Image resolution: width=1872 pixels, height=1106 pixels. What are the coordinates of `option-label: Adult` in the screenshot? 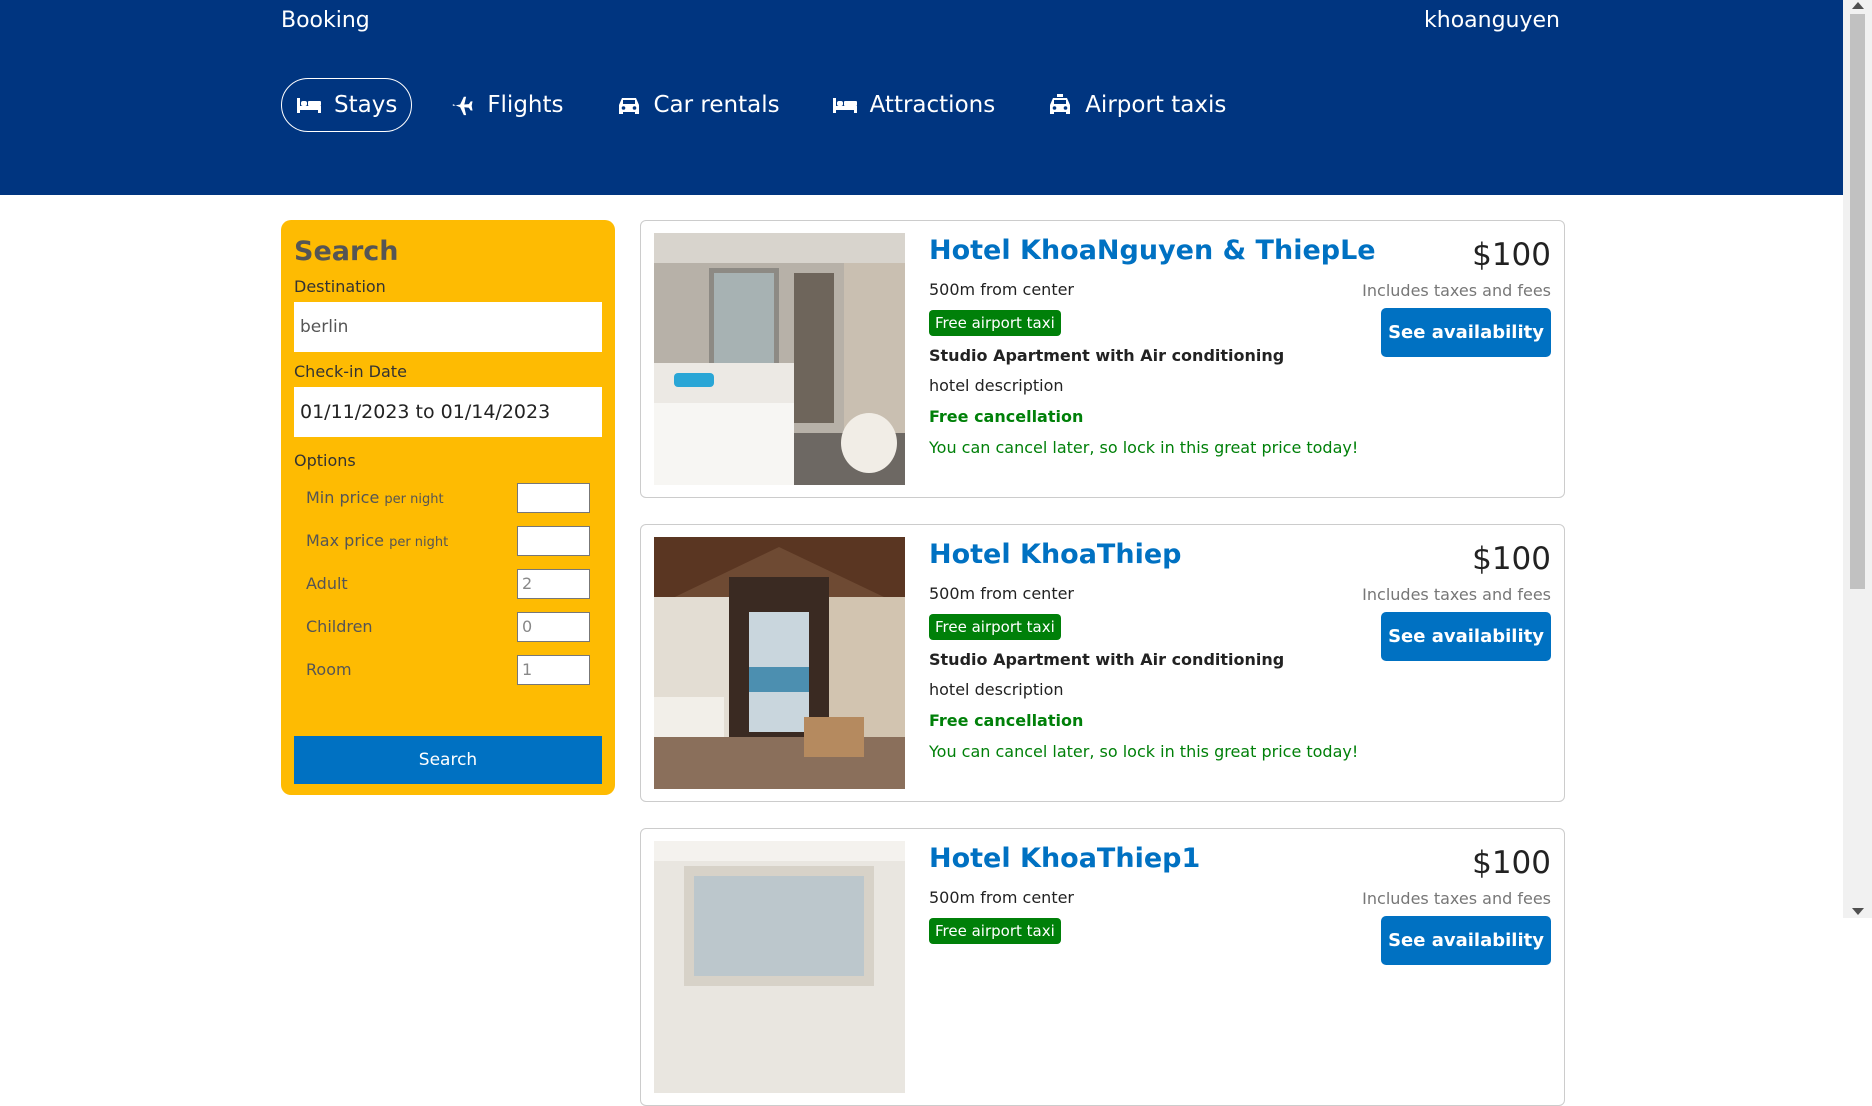 It's located at (327, 583).